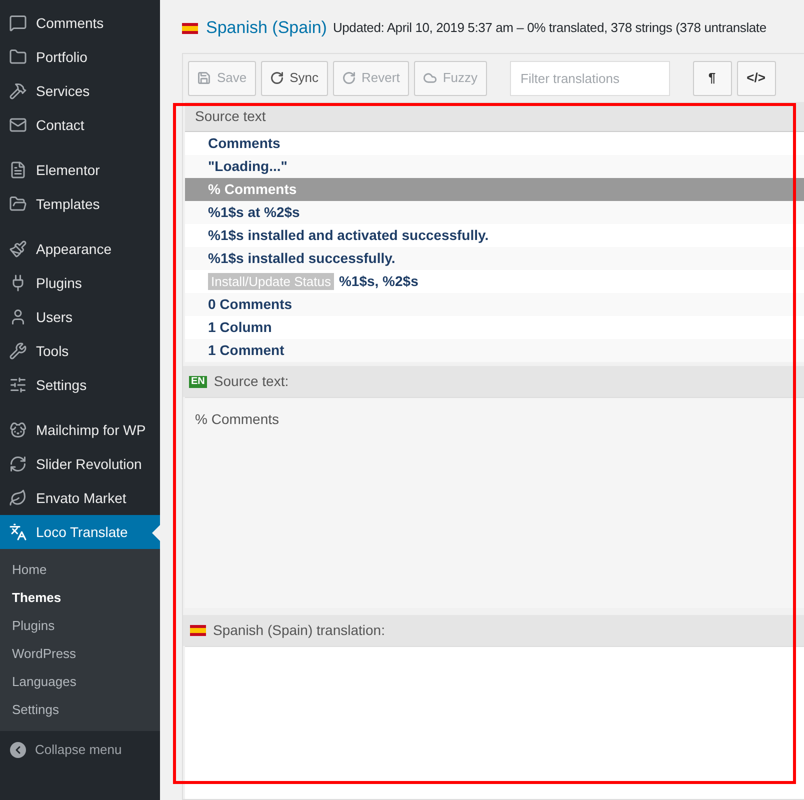  Describe the element at coordinates (18, 91) in the screenshot. I see `hammer-icon` at that location.